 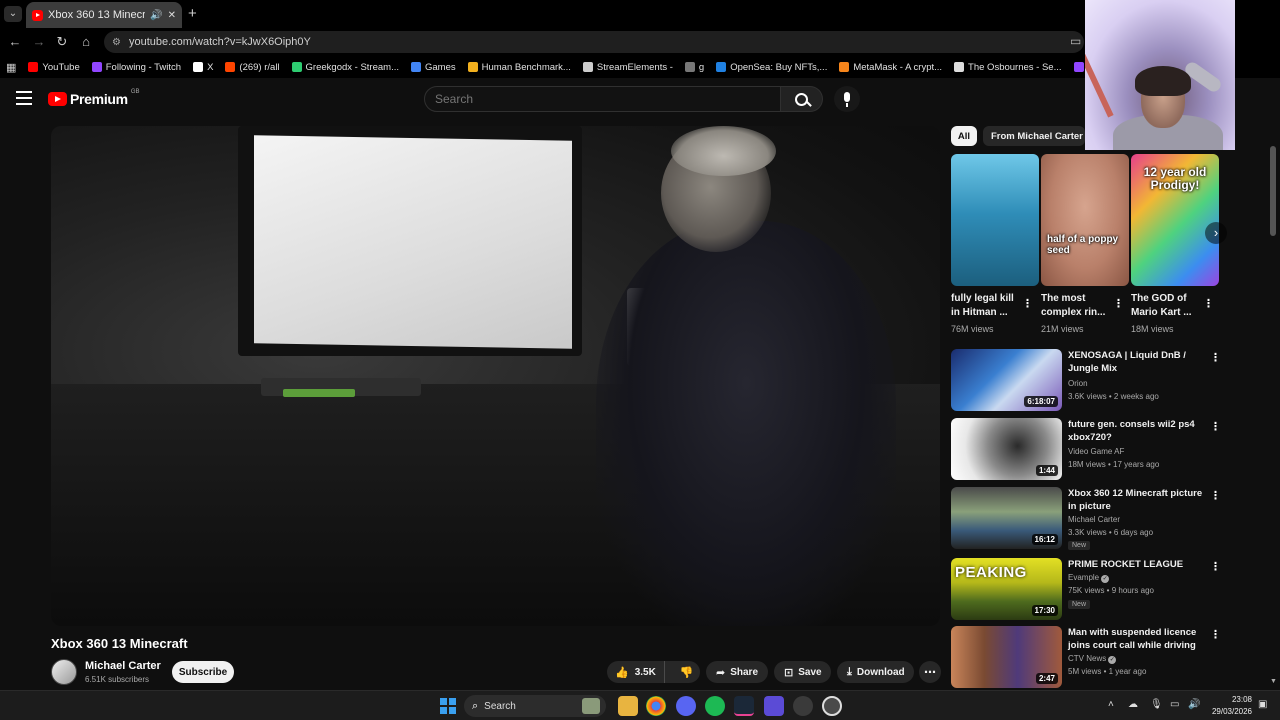 I want to click on spotify-icon, so click(x=715, y=706).